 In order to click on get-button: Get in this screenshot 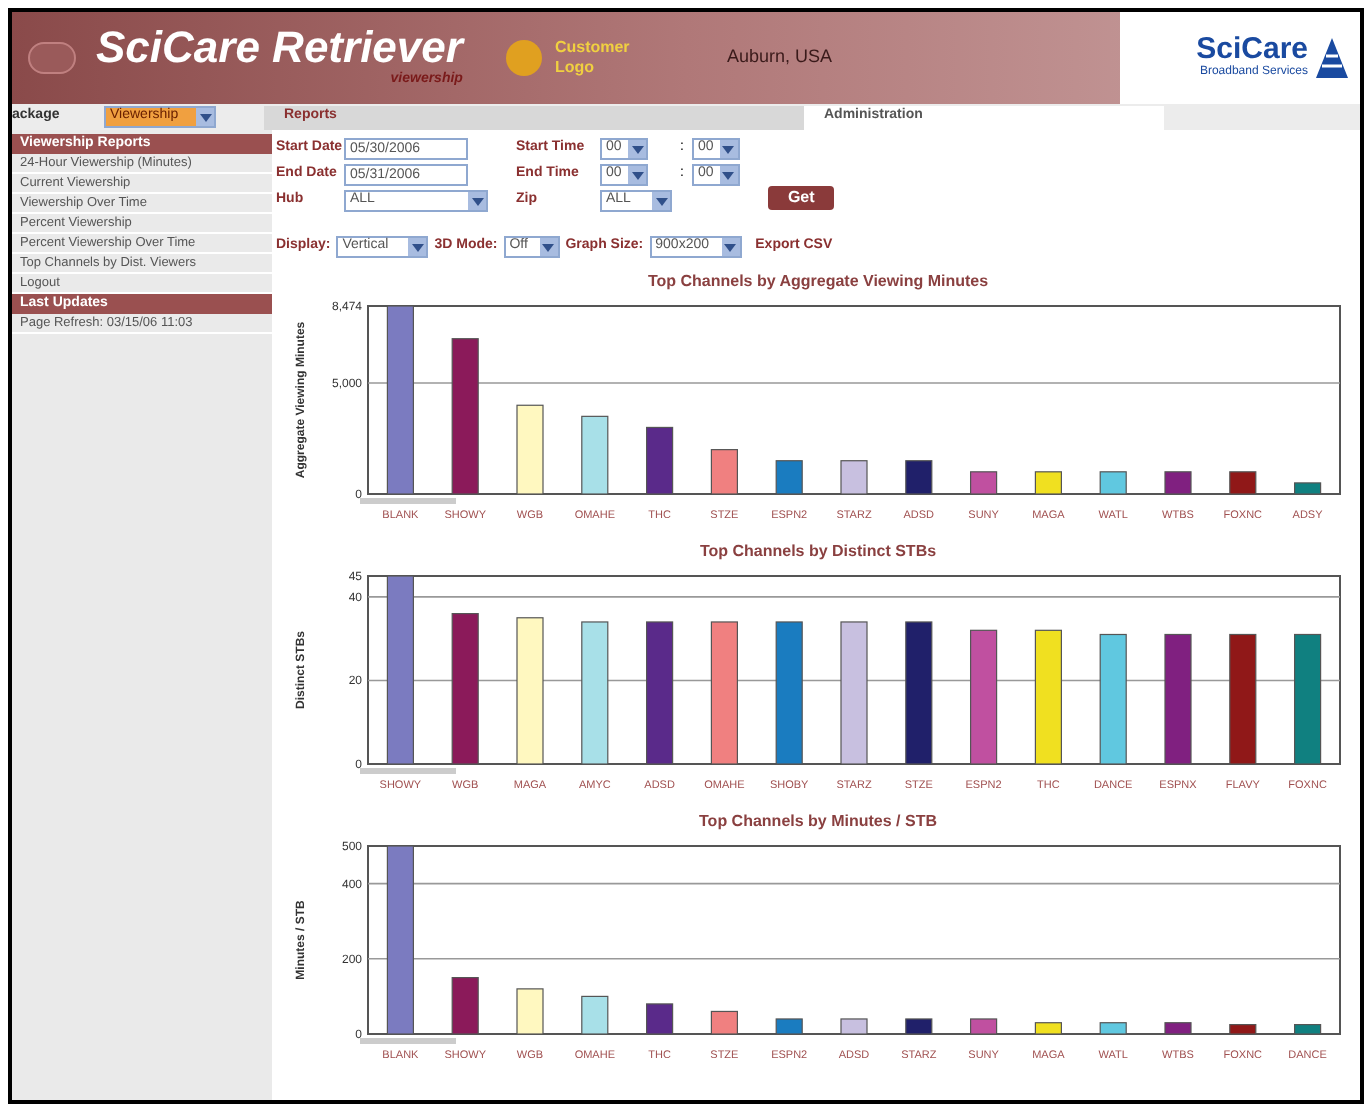, I will do `click(801, 198)`.